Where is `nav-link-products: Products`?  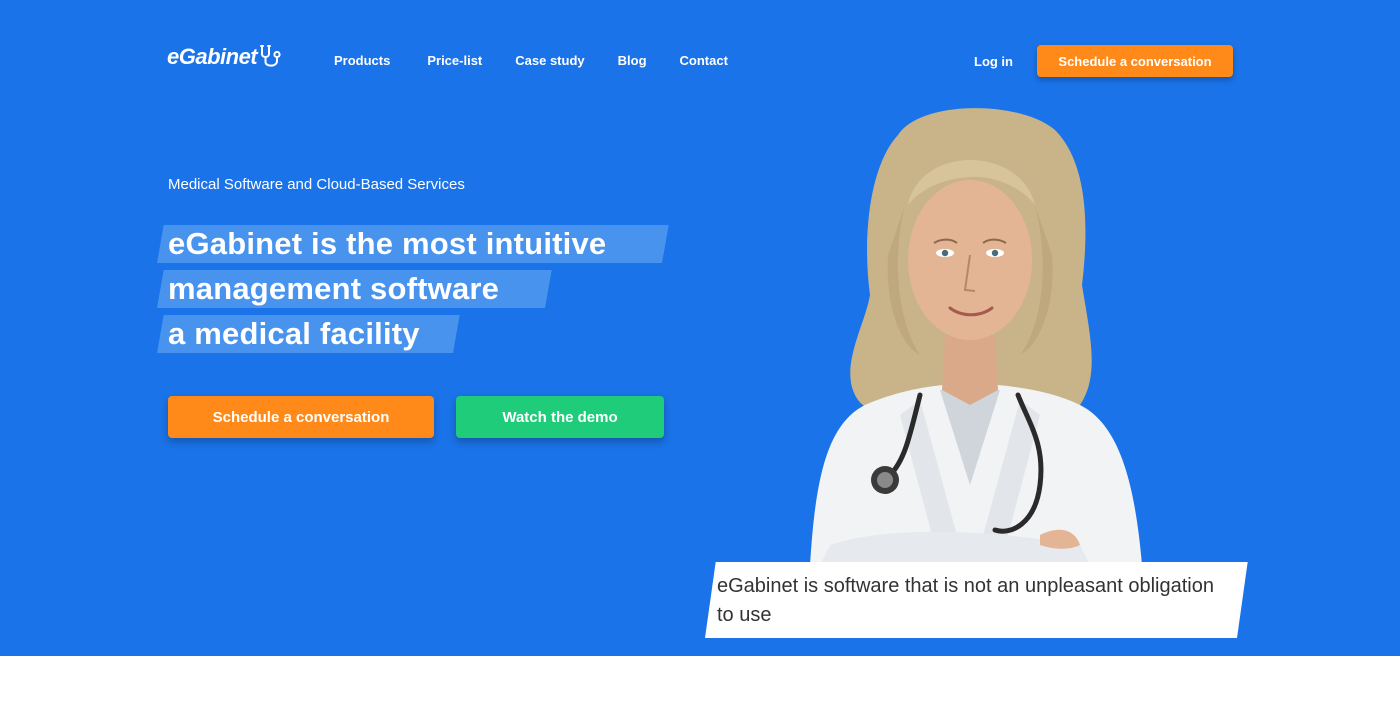 nav-link-products: Products is located at coordinates (362, 60).